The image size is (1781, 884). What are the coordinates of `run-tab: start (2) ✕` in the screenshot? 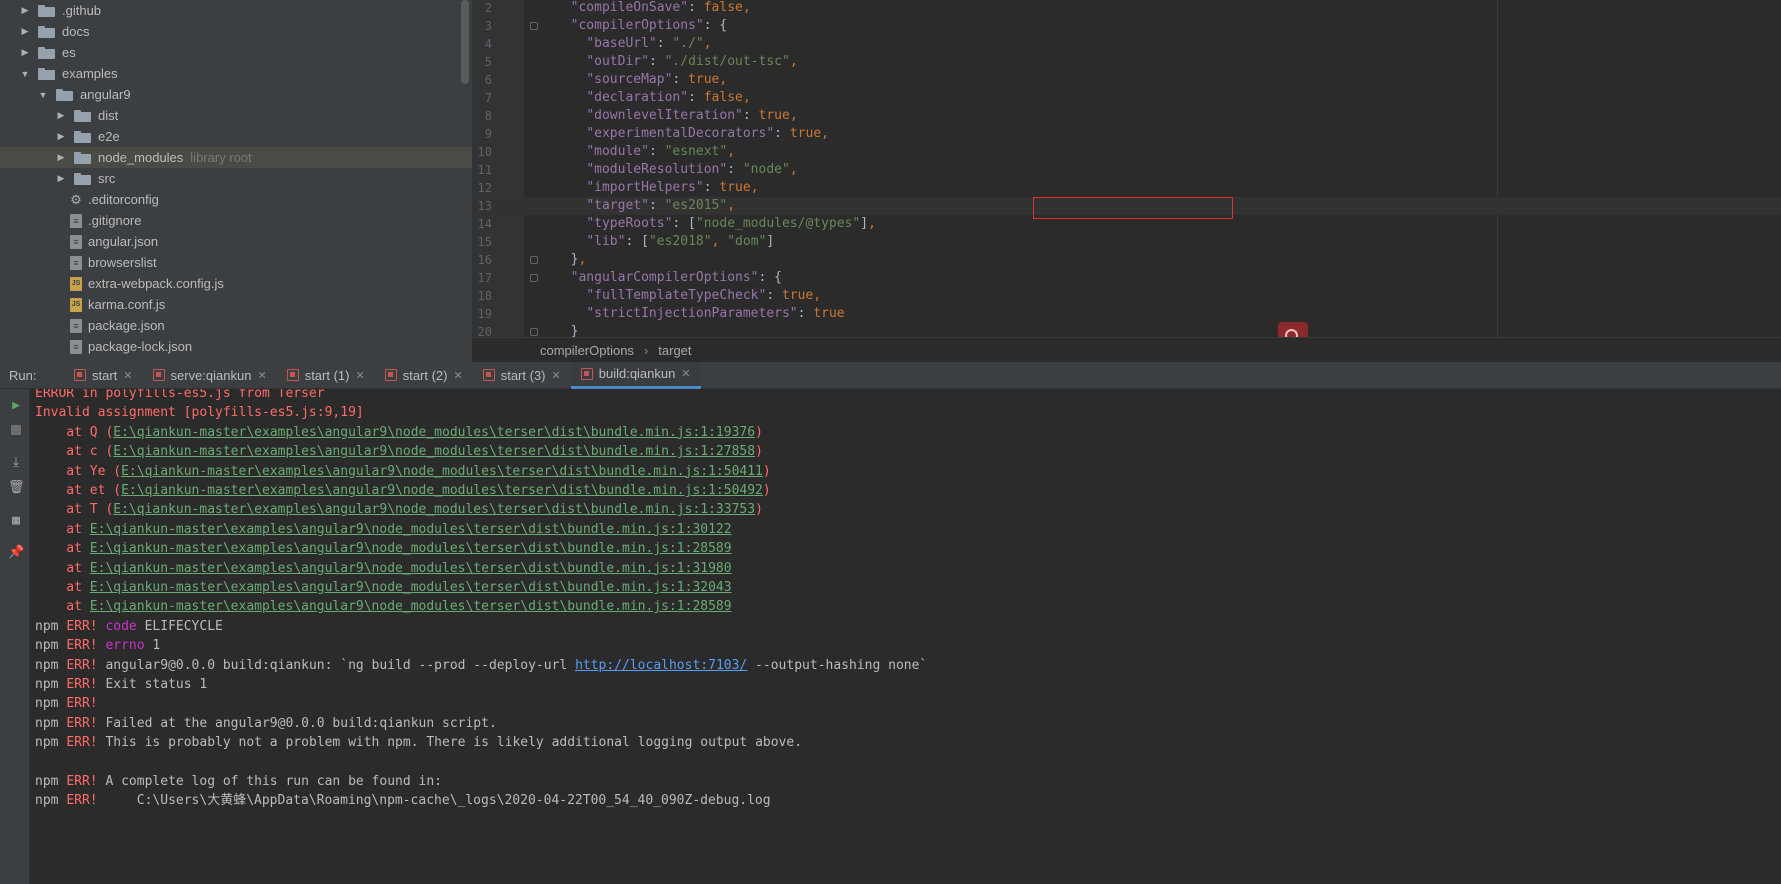 It's located at (424, 375).